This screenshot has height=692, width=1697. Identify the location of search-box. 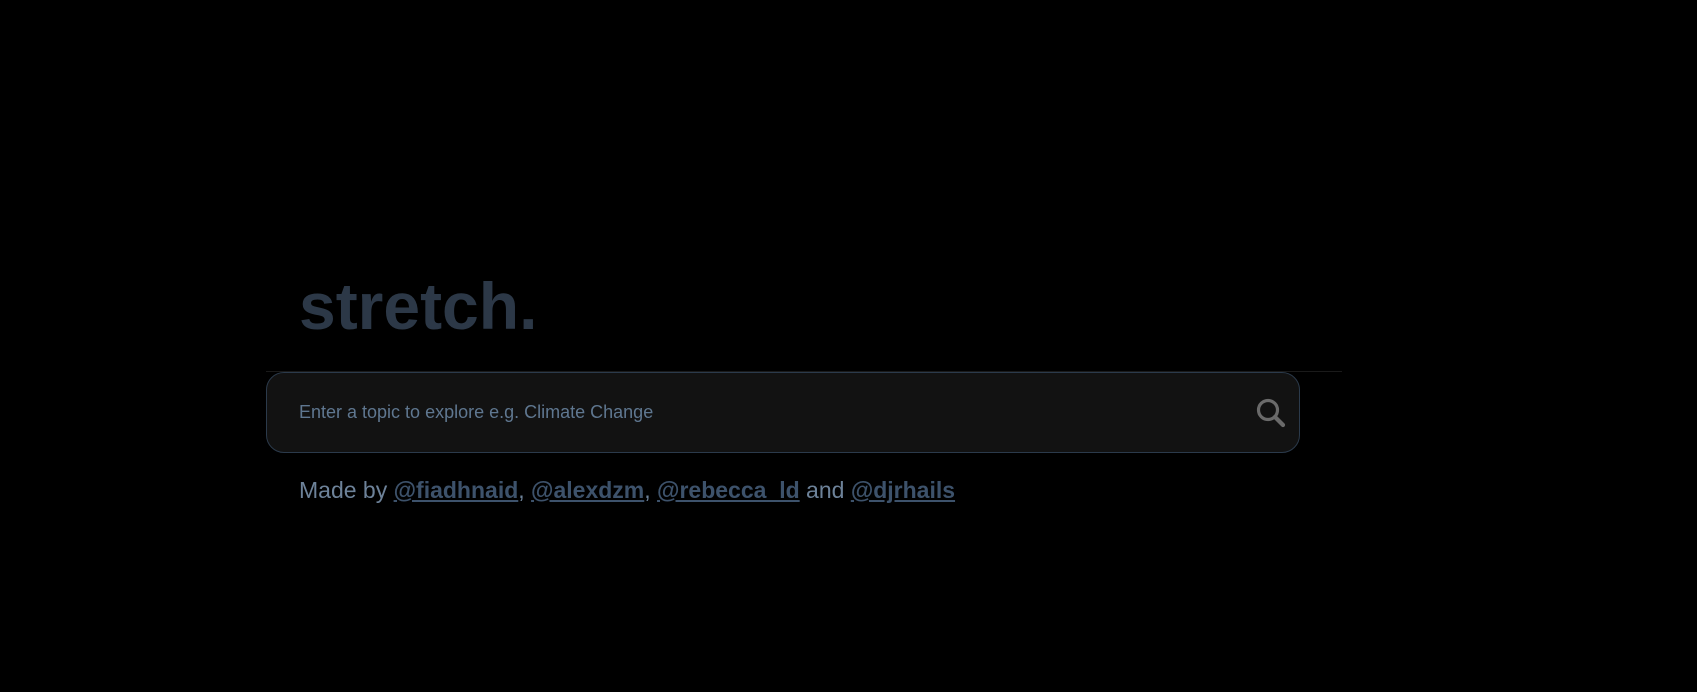
(783, 412).